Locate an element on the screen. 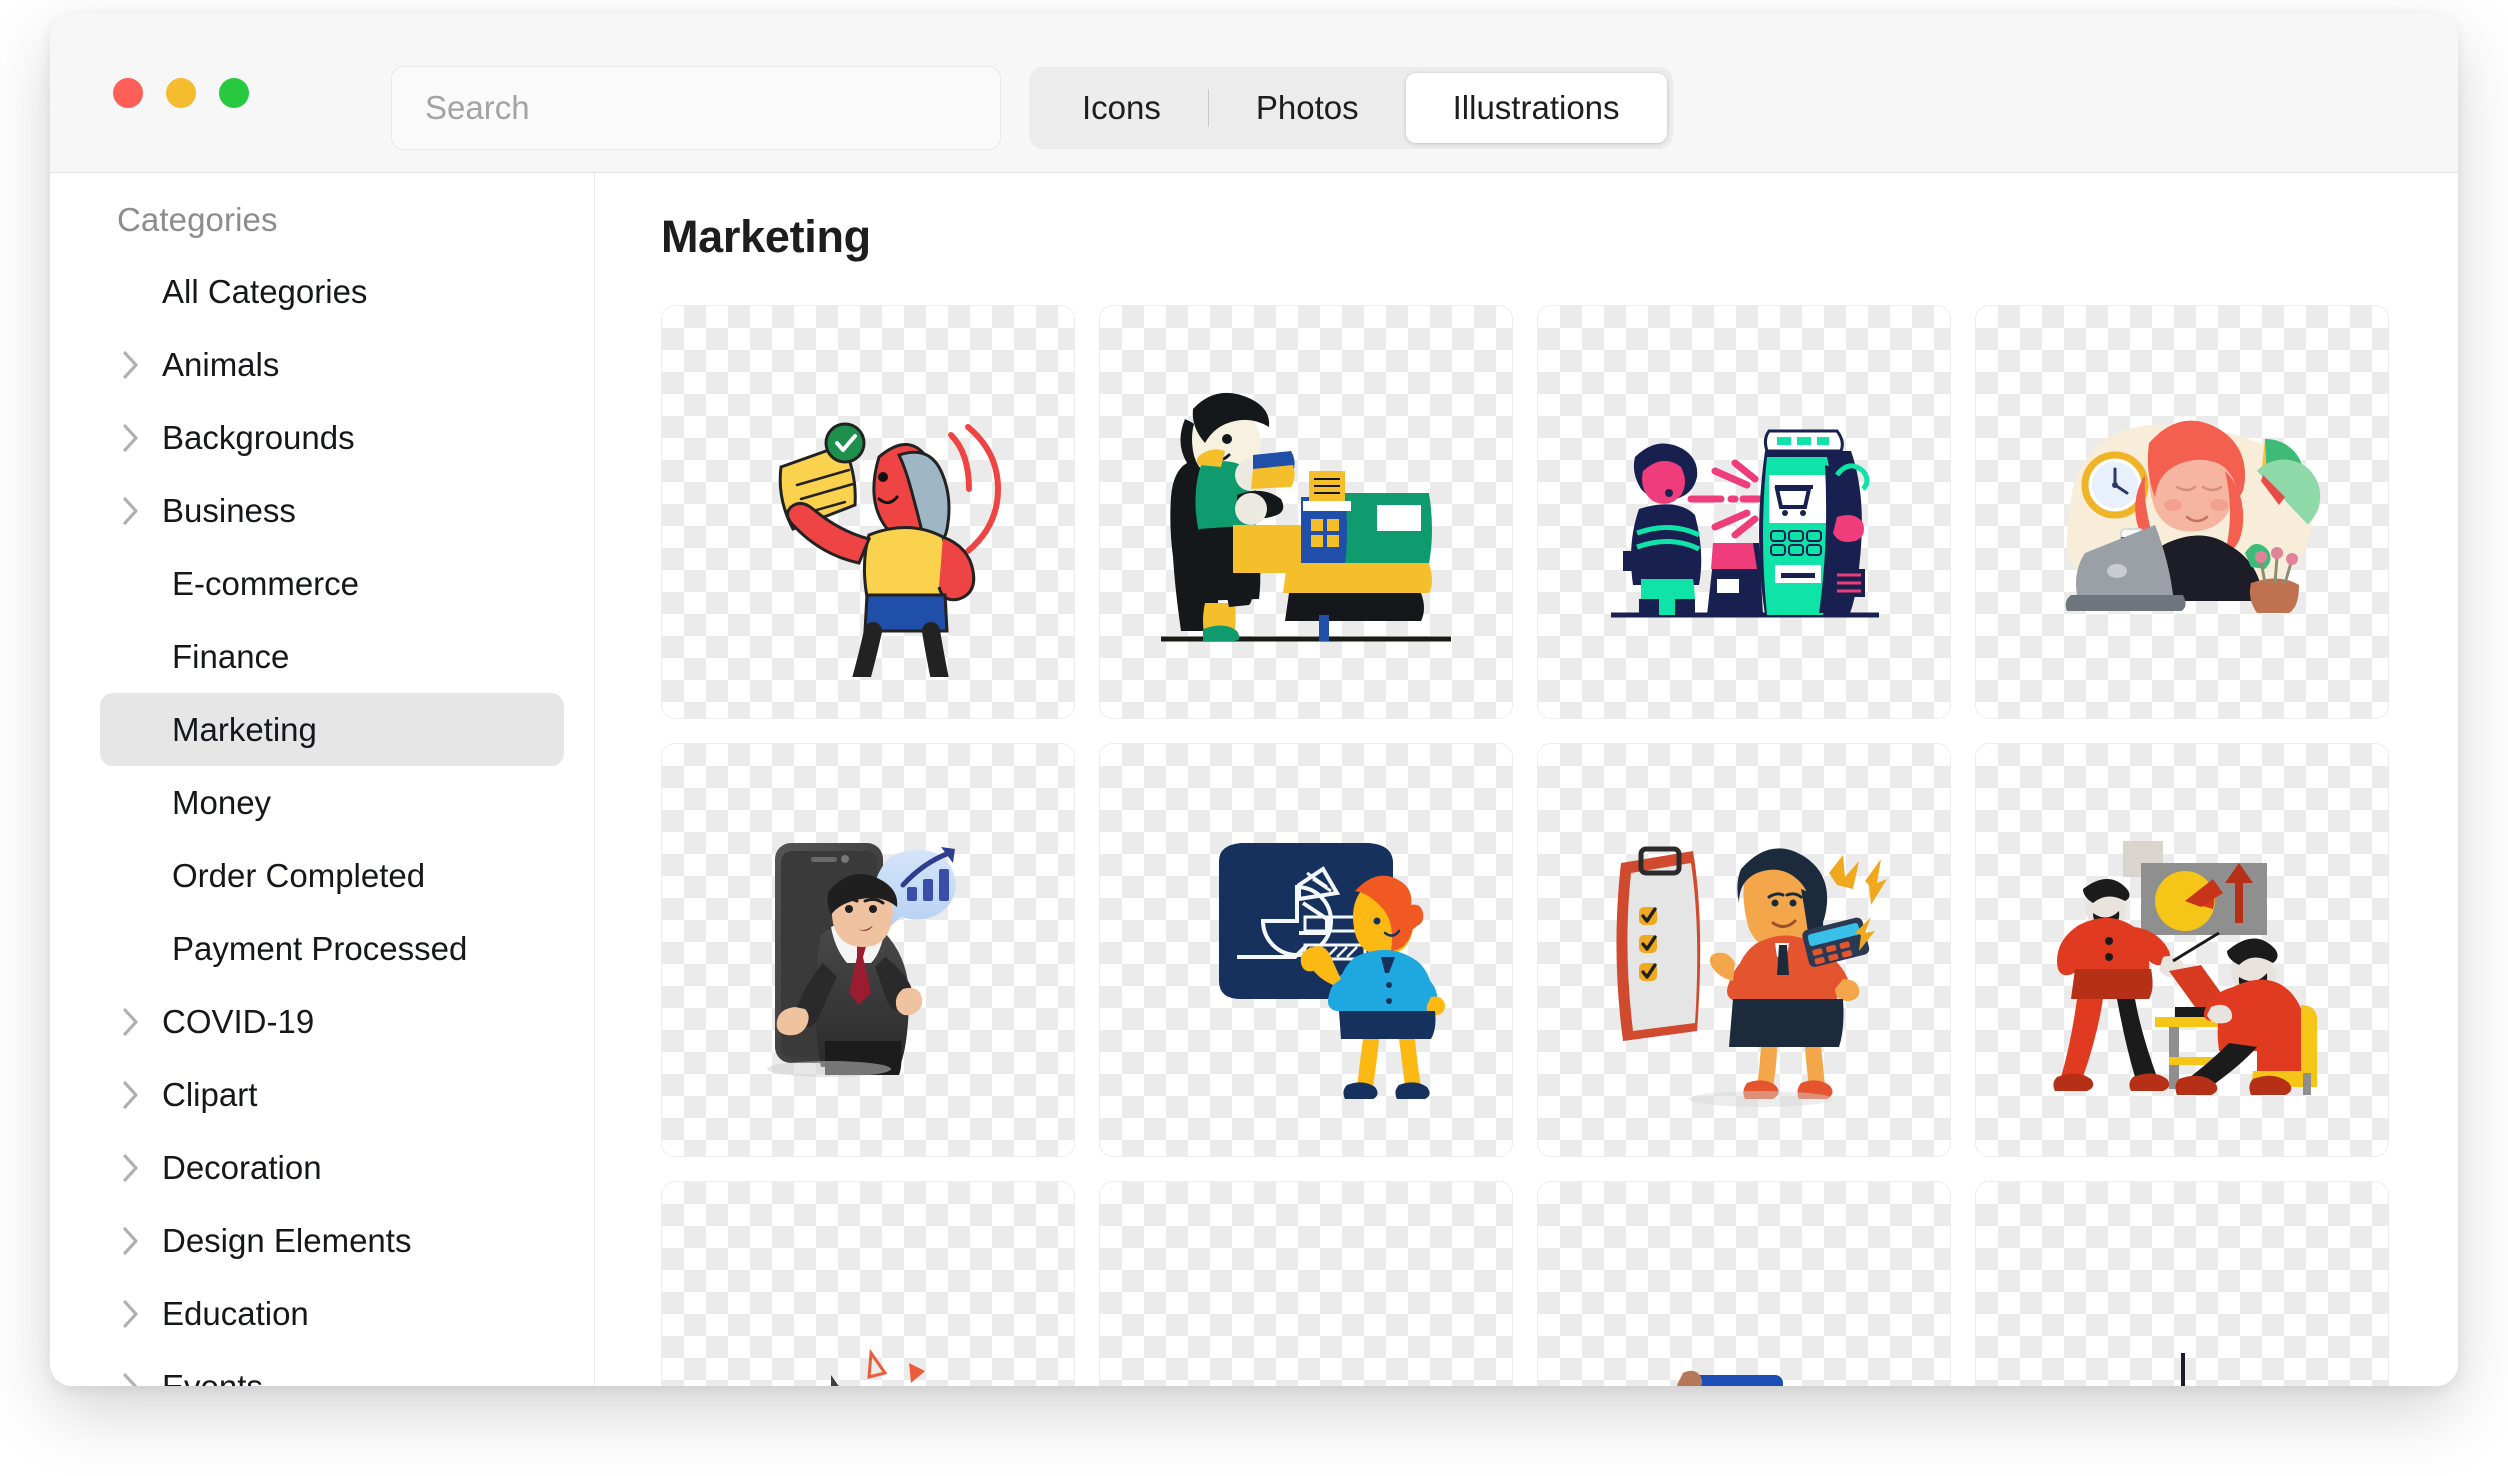 This screenshot has width=2508, height=1476. sidebar-item-backgrounds: Backgrounds is located at coordinates (332, 437).